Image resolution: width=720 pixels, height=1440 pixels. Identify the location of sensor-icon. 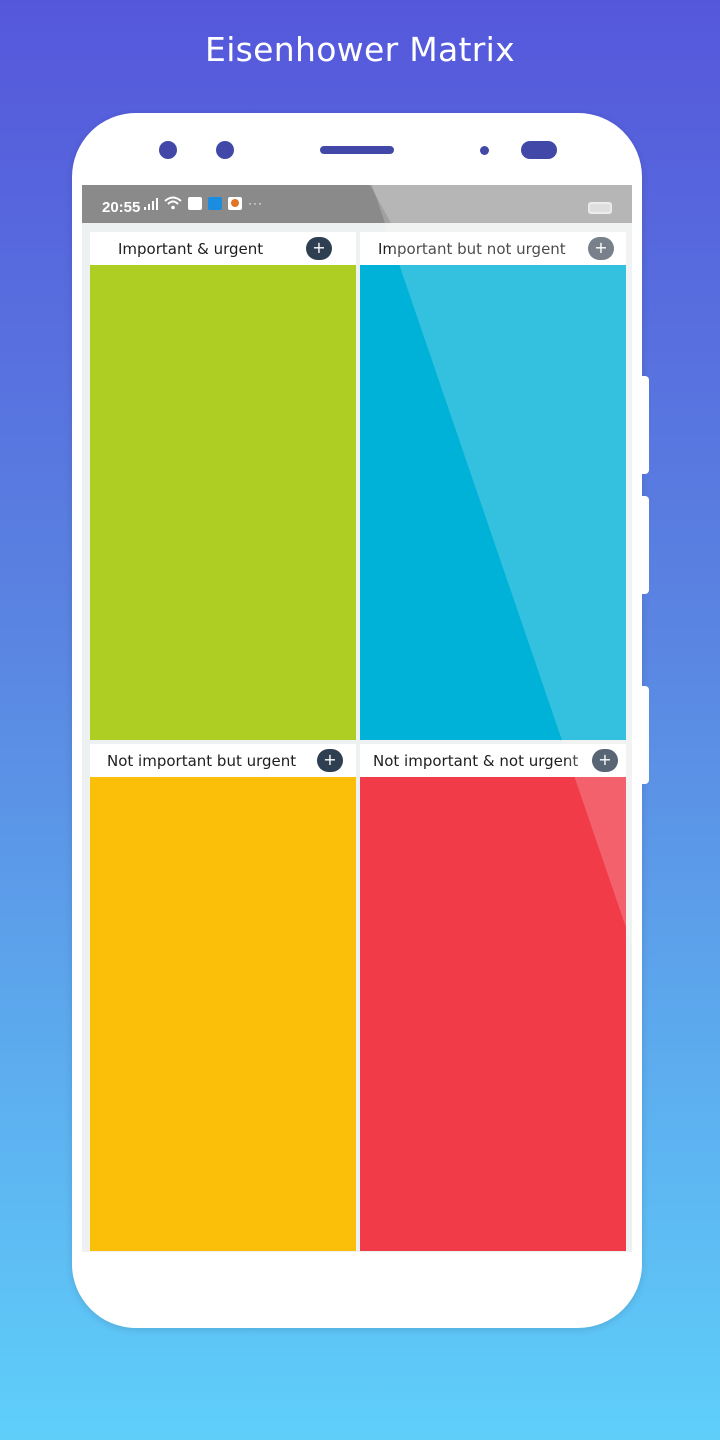
(225, 150).